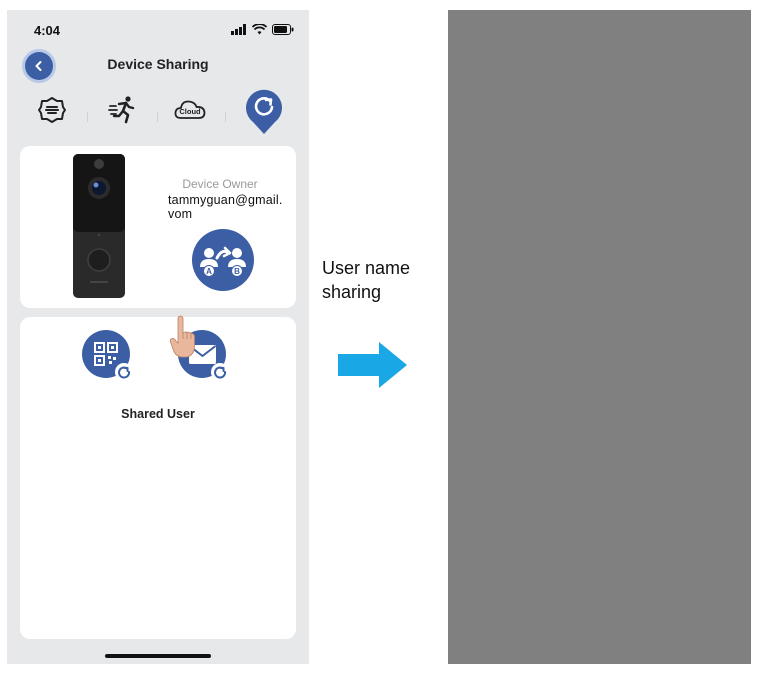  What do you see at coordinates (238, 29) in the screenshot?
I see `signal-icon` at bounding box center [238, 29].